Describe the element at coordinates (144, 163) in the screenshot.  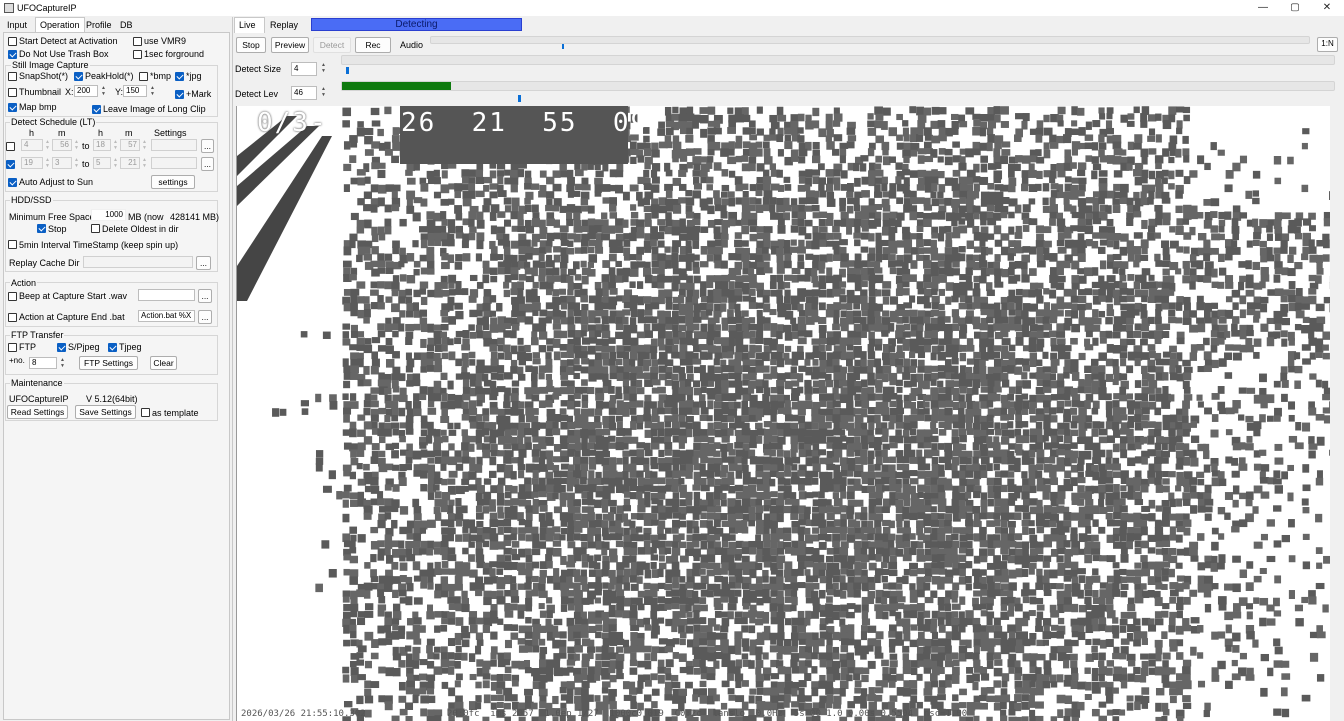
I see `schedule-row2-m2-spinner: ▲ ▼` at that location.